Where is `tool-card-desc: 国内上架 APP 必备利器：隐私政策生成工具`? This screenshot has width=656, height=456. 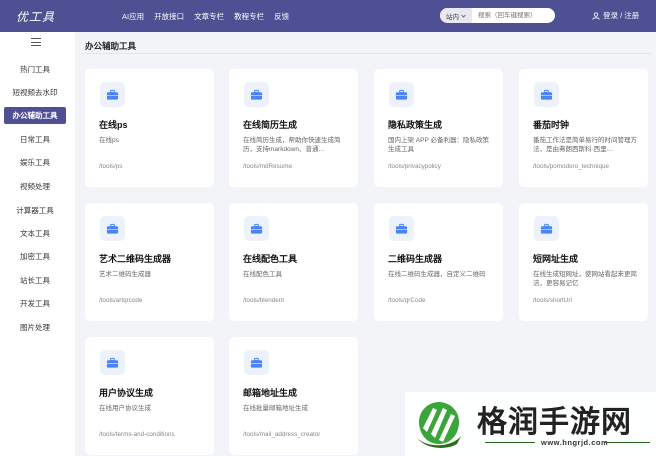
tool-card-desc: 国内上架 APP 必备利器：隐私政策生成工具 is located at coordinates (439, 145).